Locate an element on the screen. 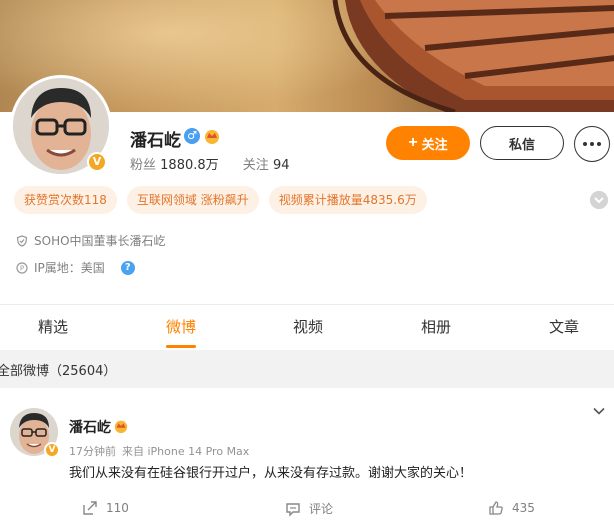 The image size is (614, 527). more-options-button is located at coordinates (592, 144).